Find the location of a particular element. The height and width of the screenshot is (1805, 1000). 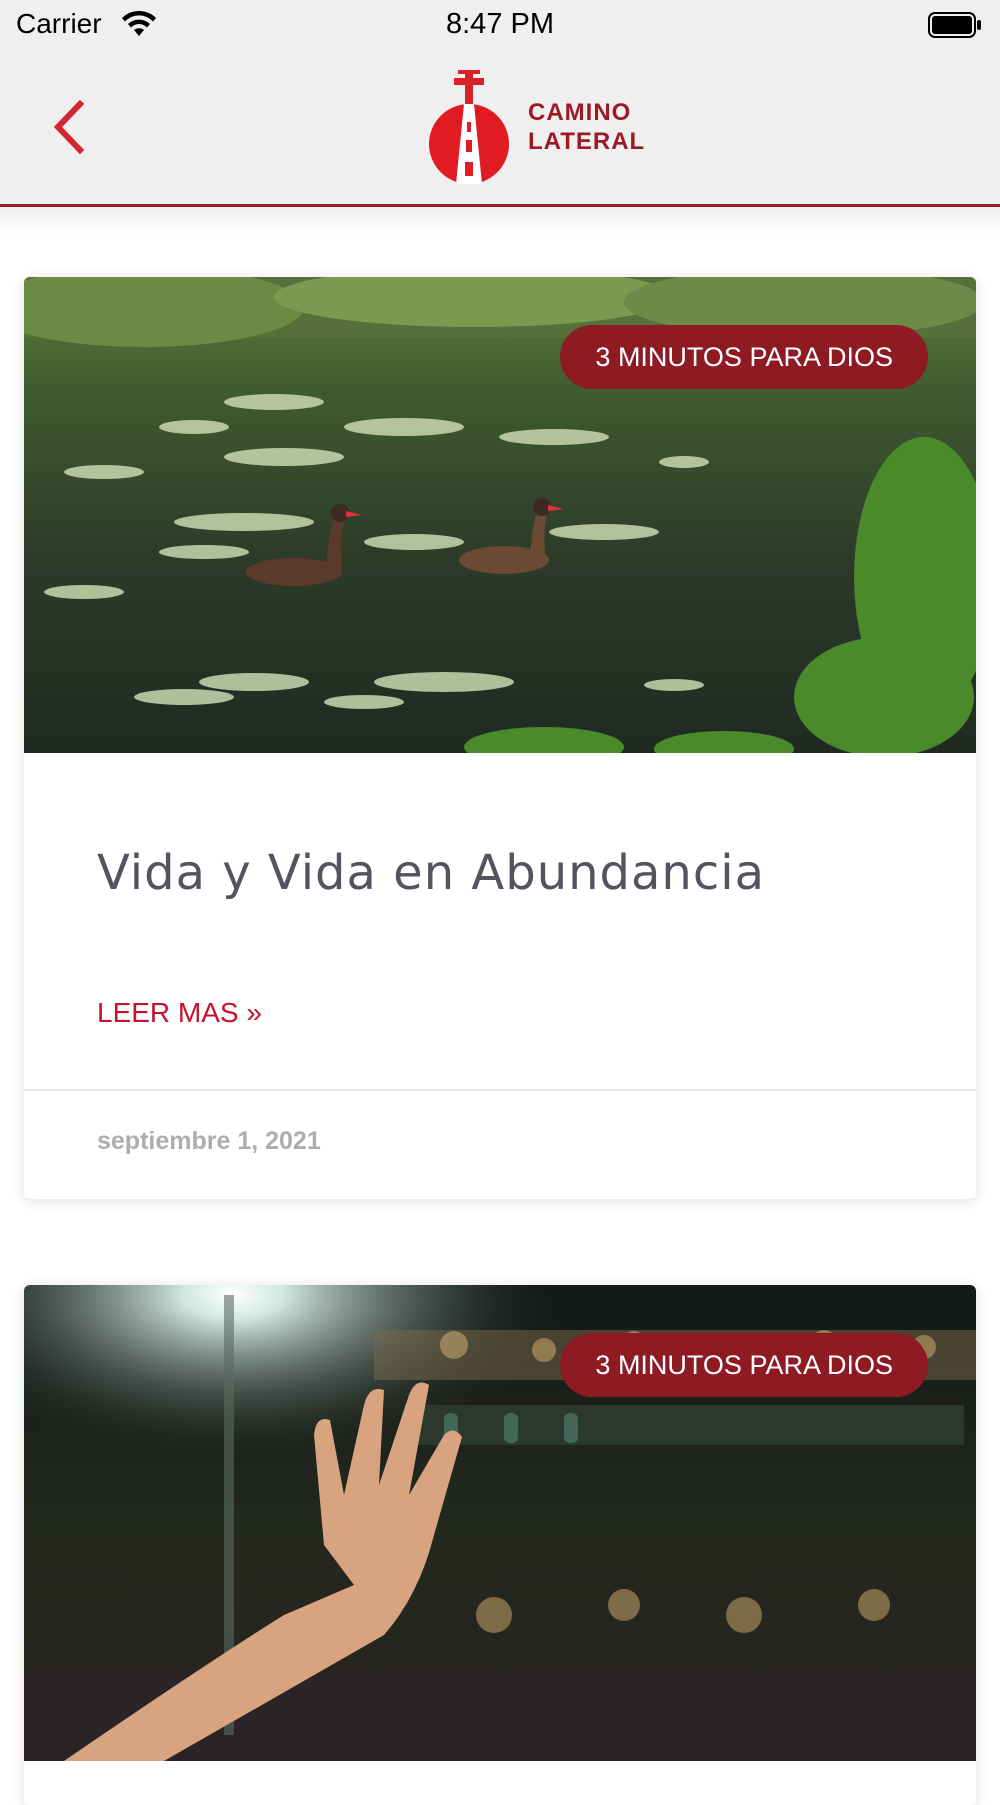

read-more-link: LEER MAS » is located at coordinates (179, 1013).